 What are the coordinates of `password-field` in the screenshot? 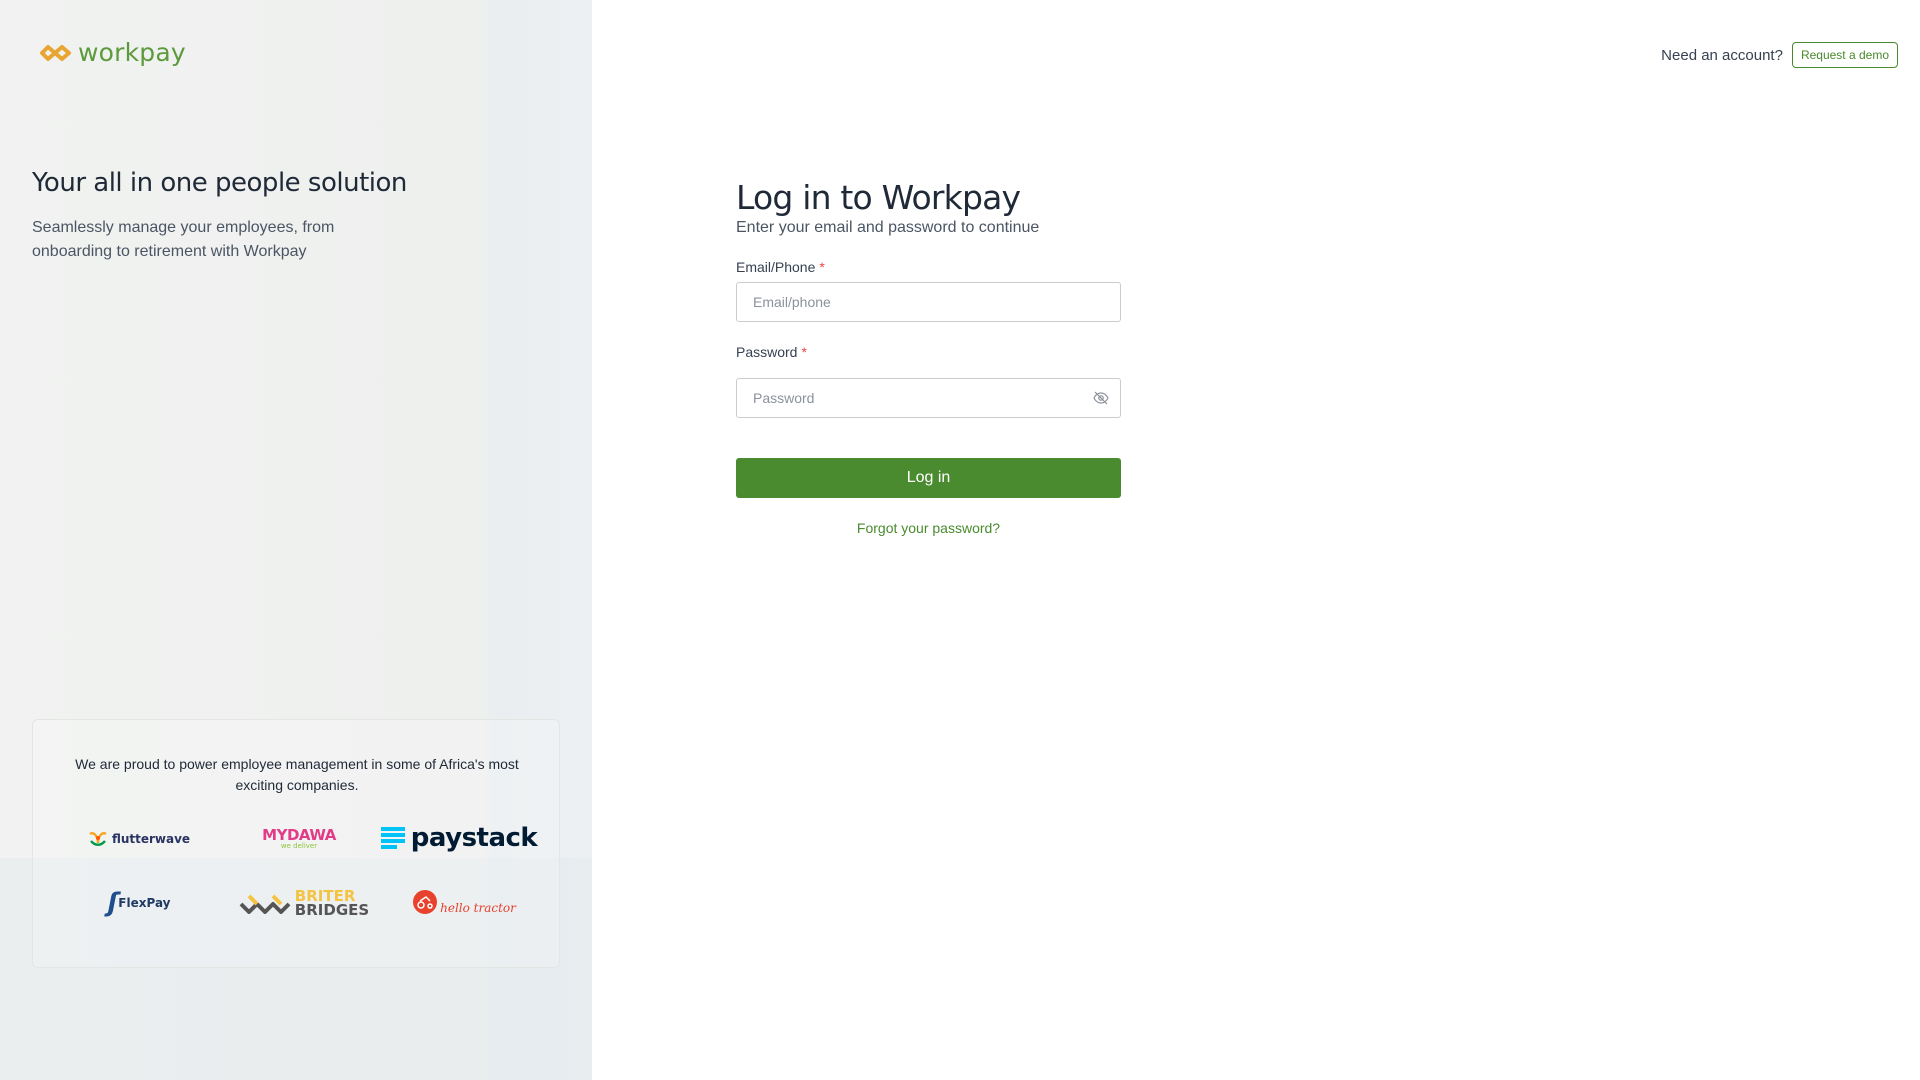 It's located at (928, 398).